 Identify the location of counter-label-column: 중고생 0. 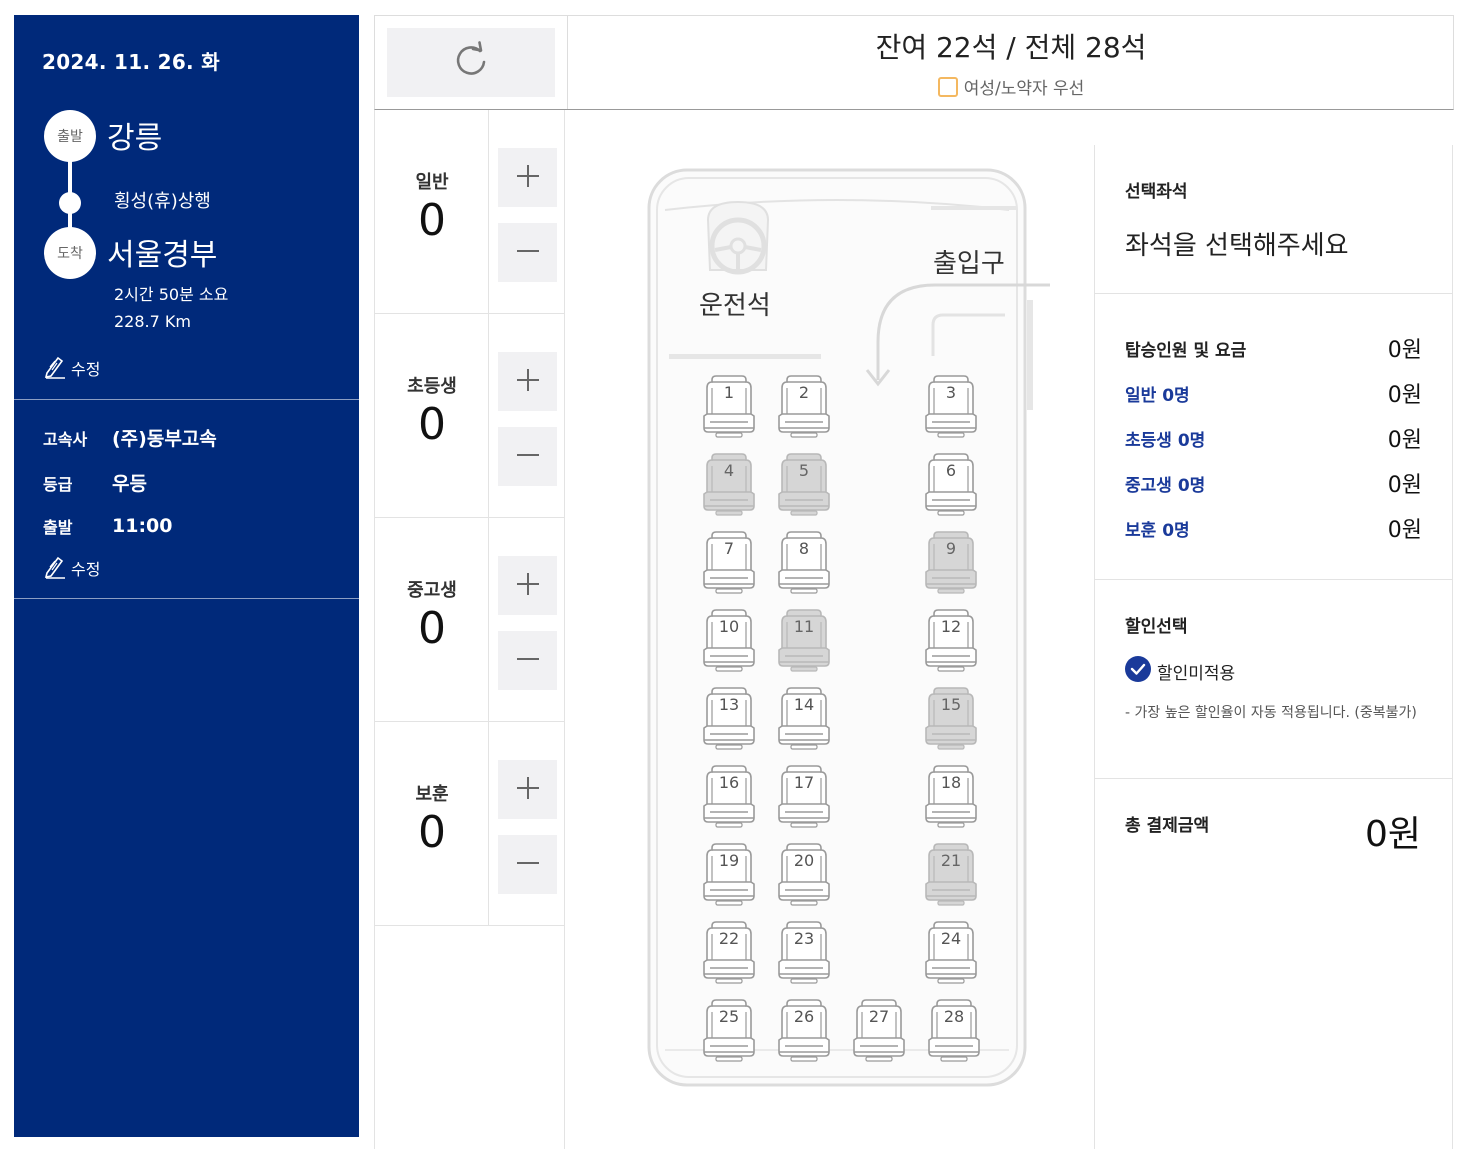
(432, 620).